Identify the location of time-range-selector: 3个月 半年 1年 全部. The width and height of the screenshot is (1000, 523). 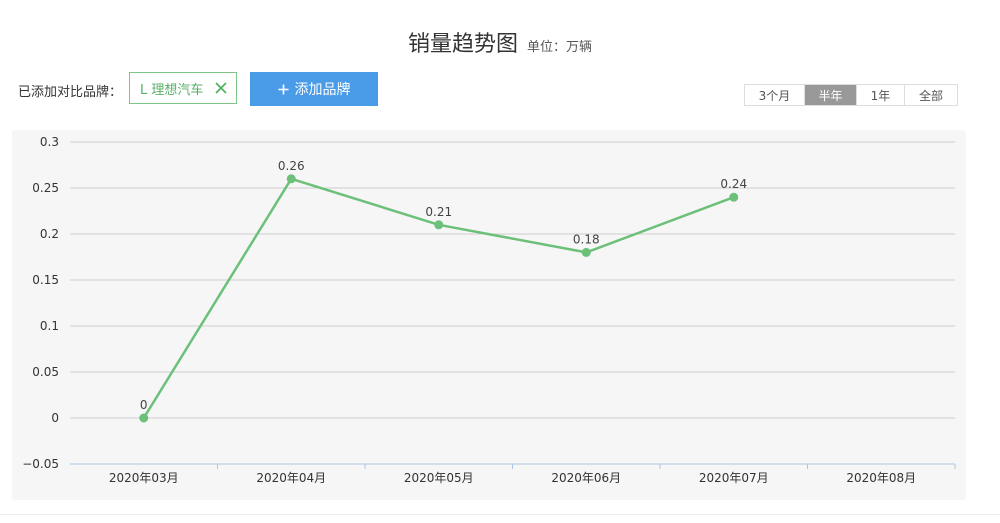
(851, 95).